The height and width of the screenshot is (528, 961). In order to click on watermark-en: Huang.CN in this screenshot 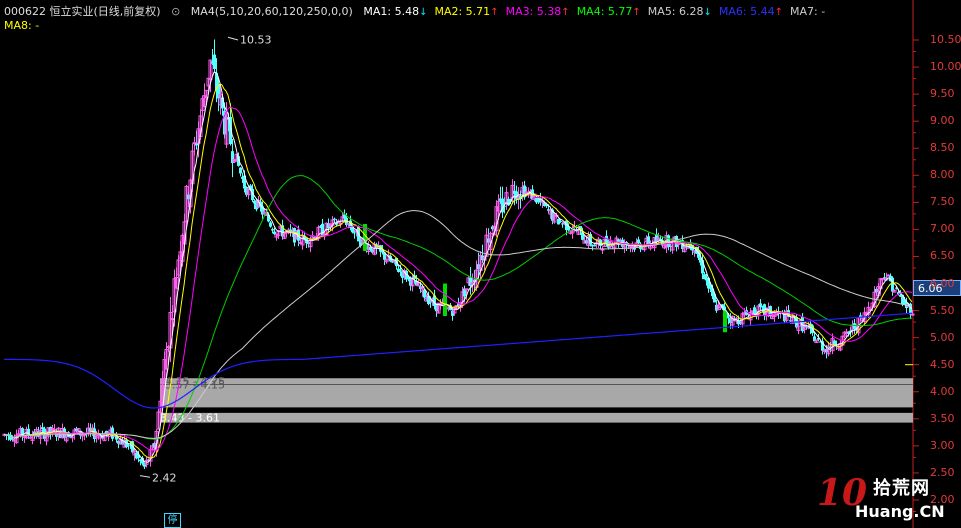, I will do `click(900, 511)`.